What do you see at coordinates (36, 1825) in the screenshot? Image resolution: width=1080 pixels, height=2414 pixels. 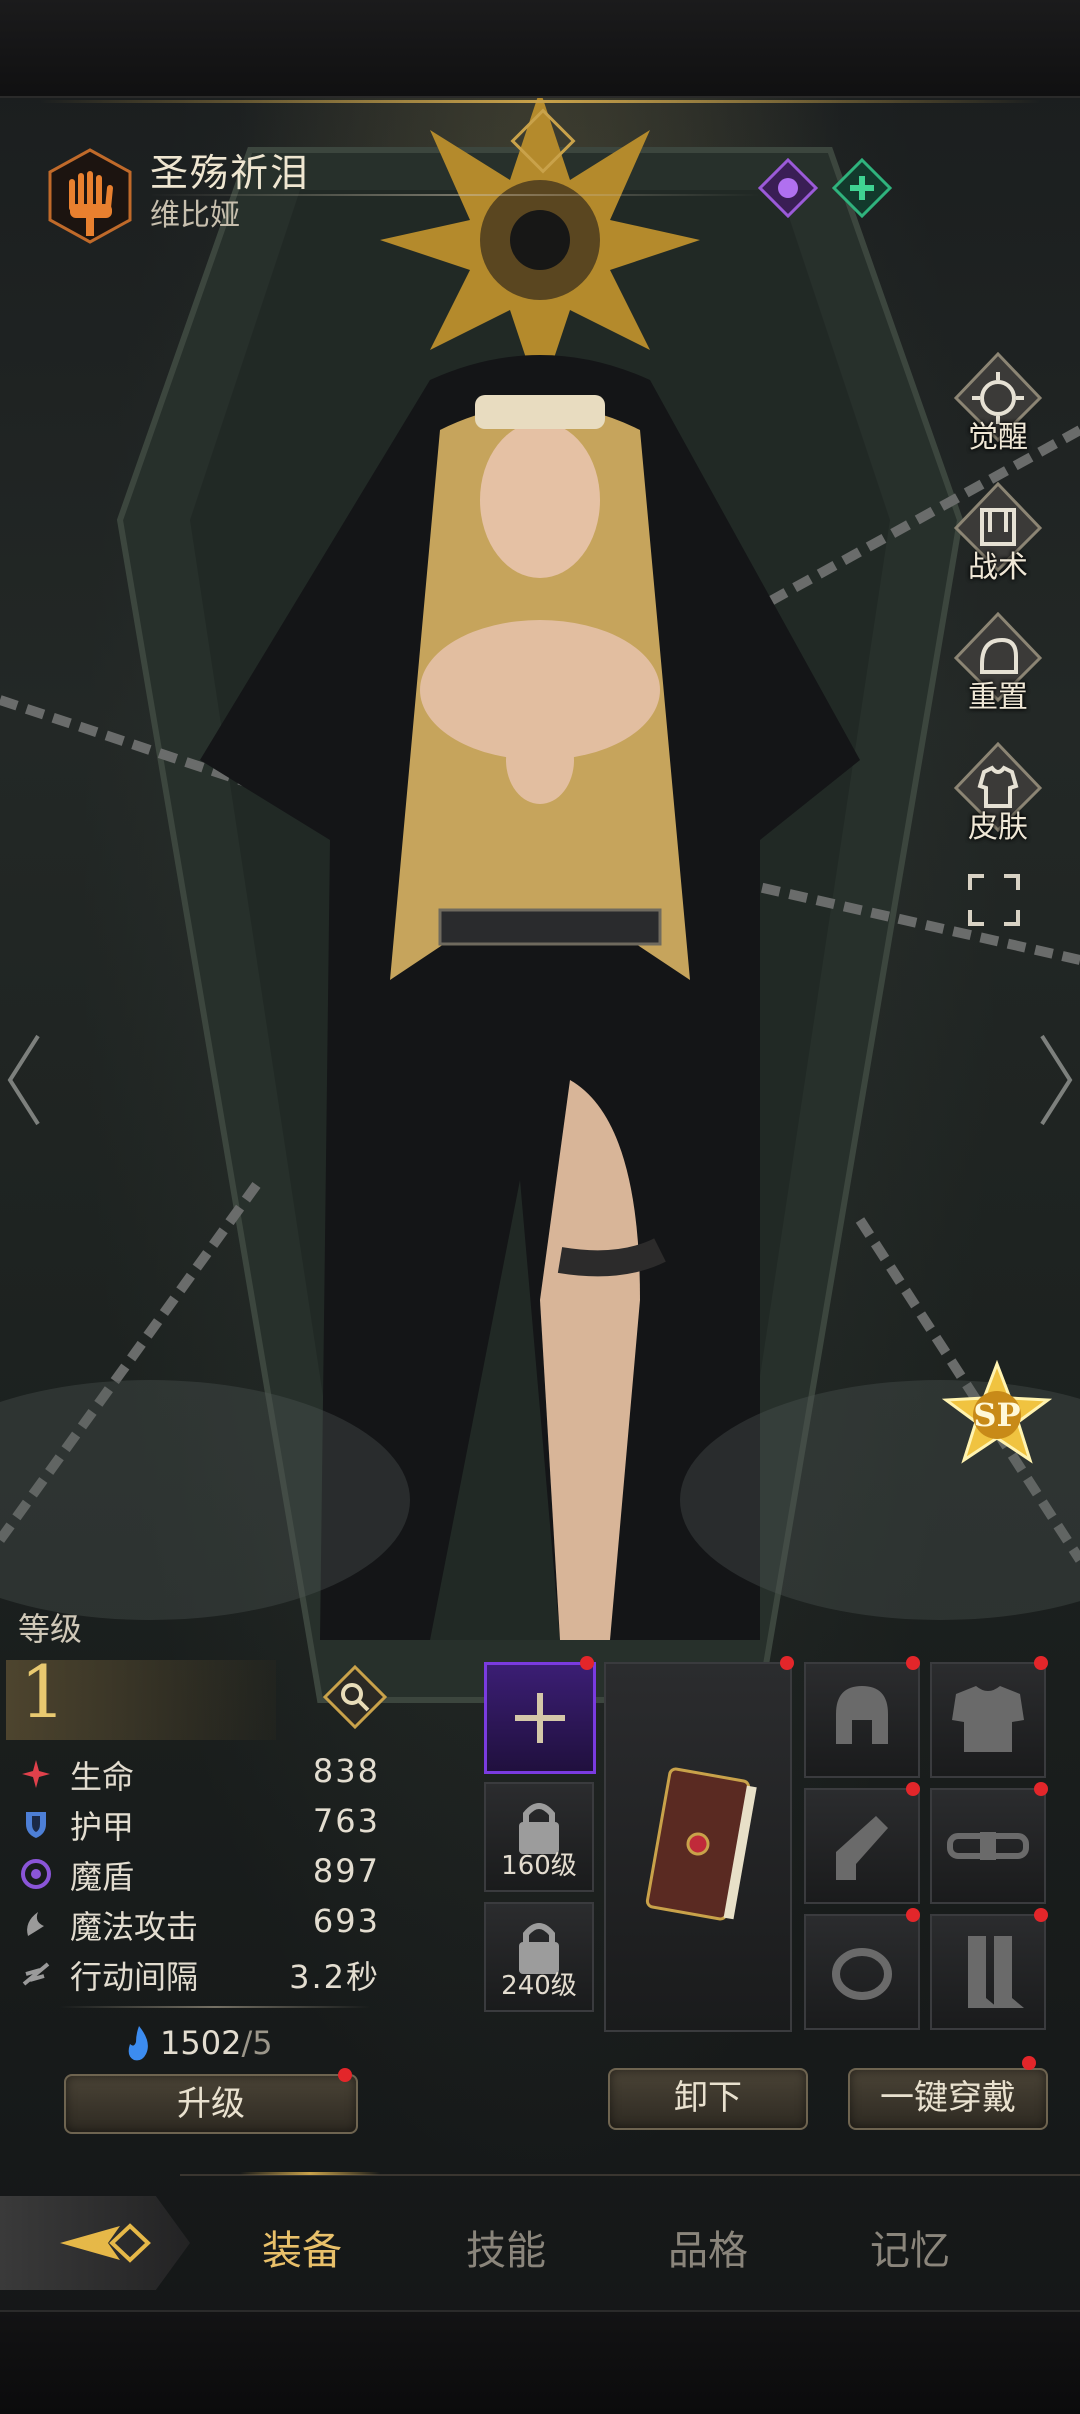 I see `armor-icon` at bounding box center [36, 1825].